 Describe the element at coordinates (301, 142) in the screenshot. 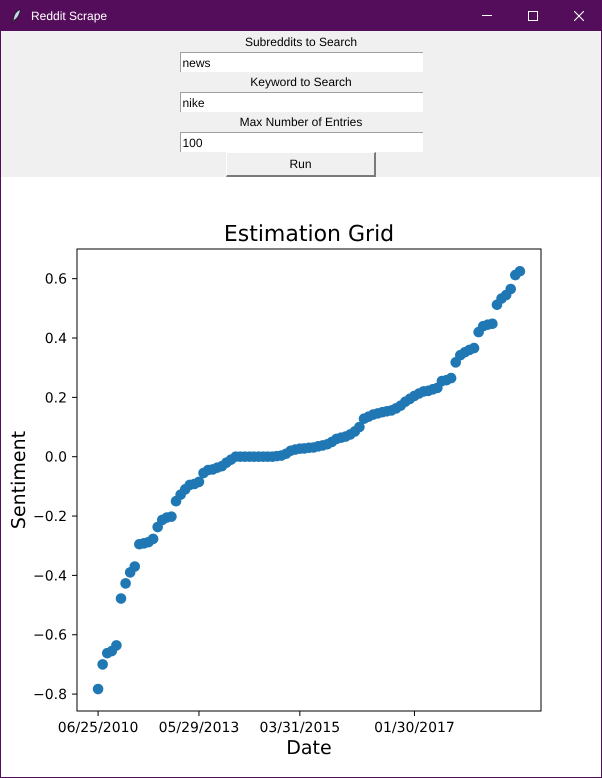

I see `text-input: 100` at that location.